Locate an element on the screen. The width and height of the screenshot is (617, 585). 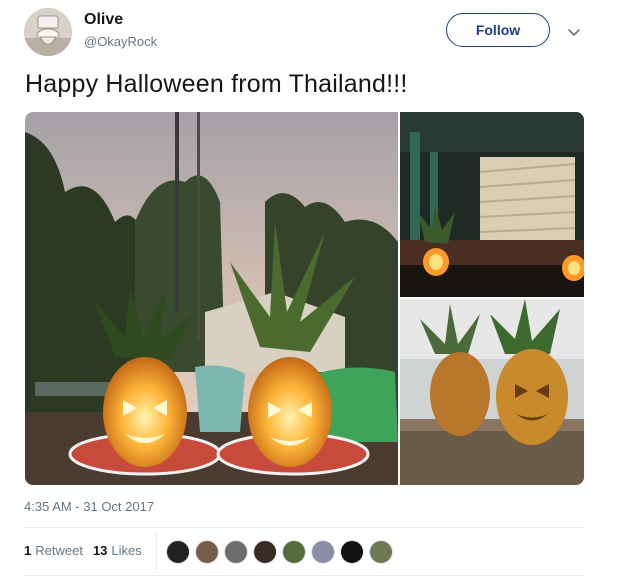
follow-button: Follow is located at coordinates (498, 30).